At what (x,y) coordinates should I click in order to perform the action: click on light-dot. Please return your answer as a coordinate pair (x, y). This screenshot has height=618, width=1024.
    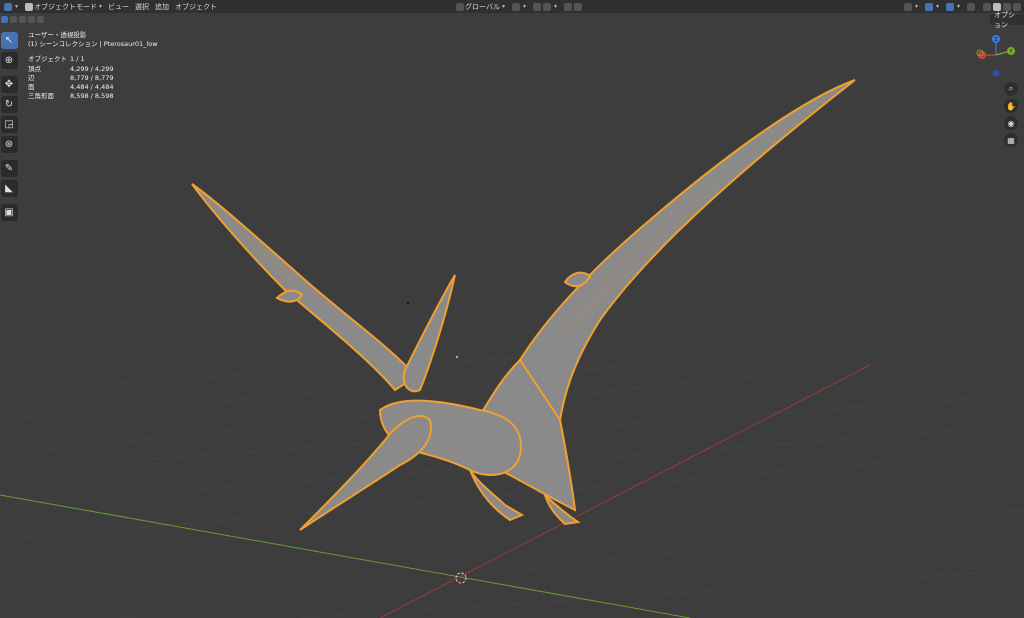
    Looking at the image, I should click on (408, 303).